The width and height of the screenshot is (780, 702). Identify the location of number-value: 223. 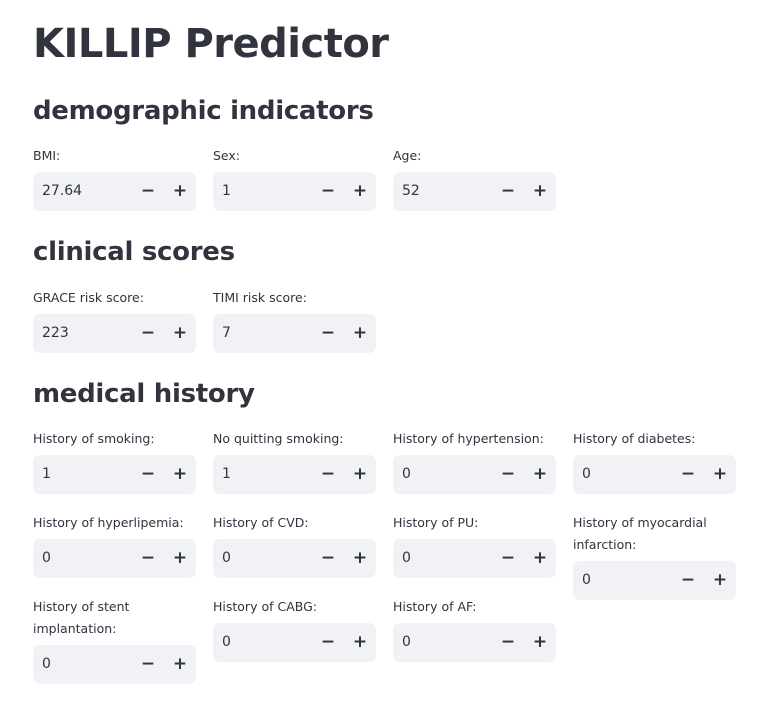
(55, 333).